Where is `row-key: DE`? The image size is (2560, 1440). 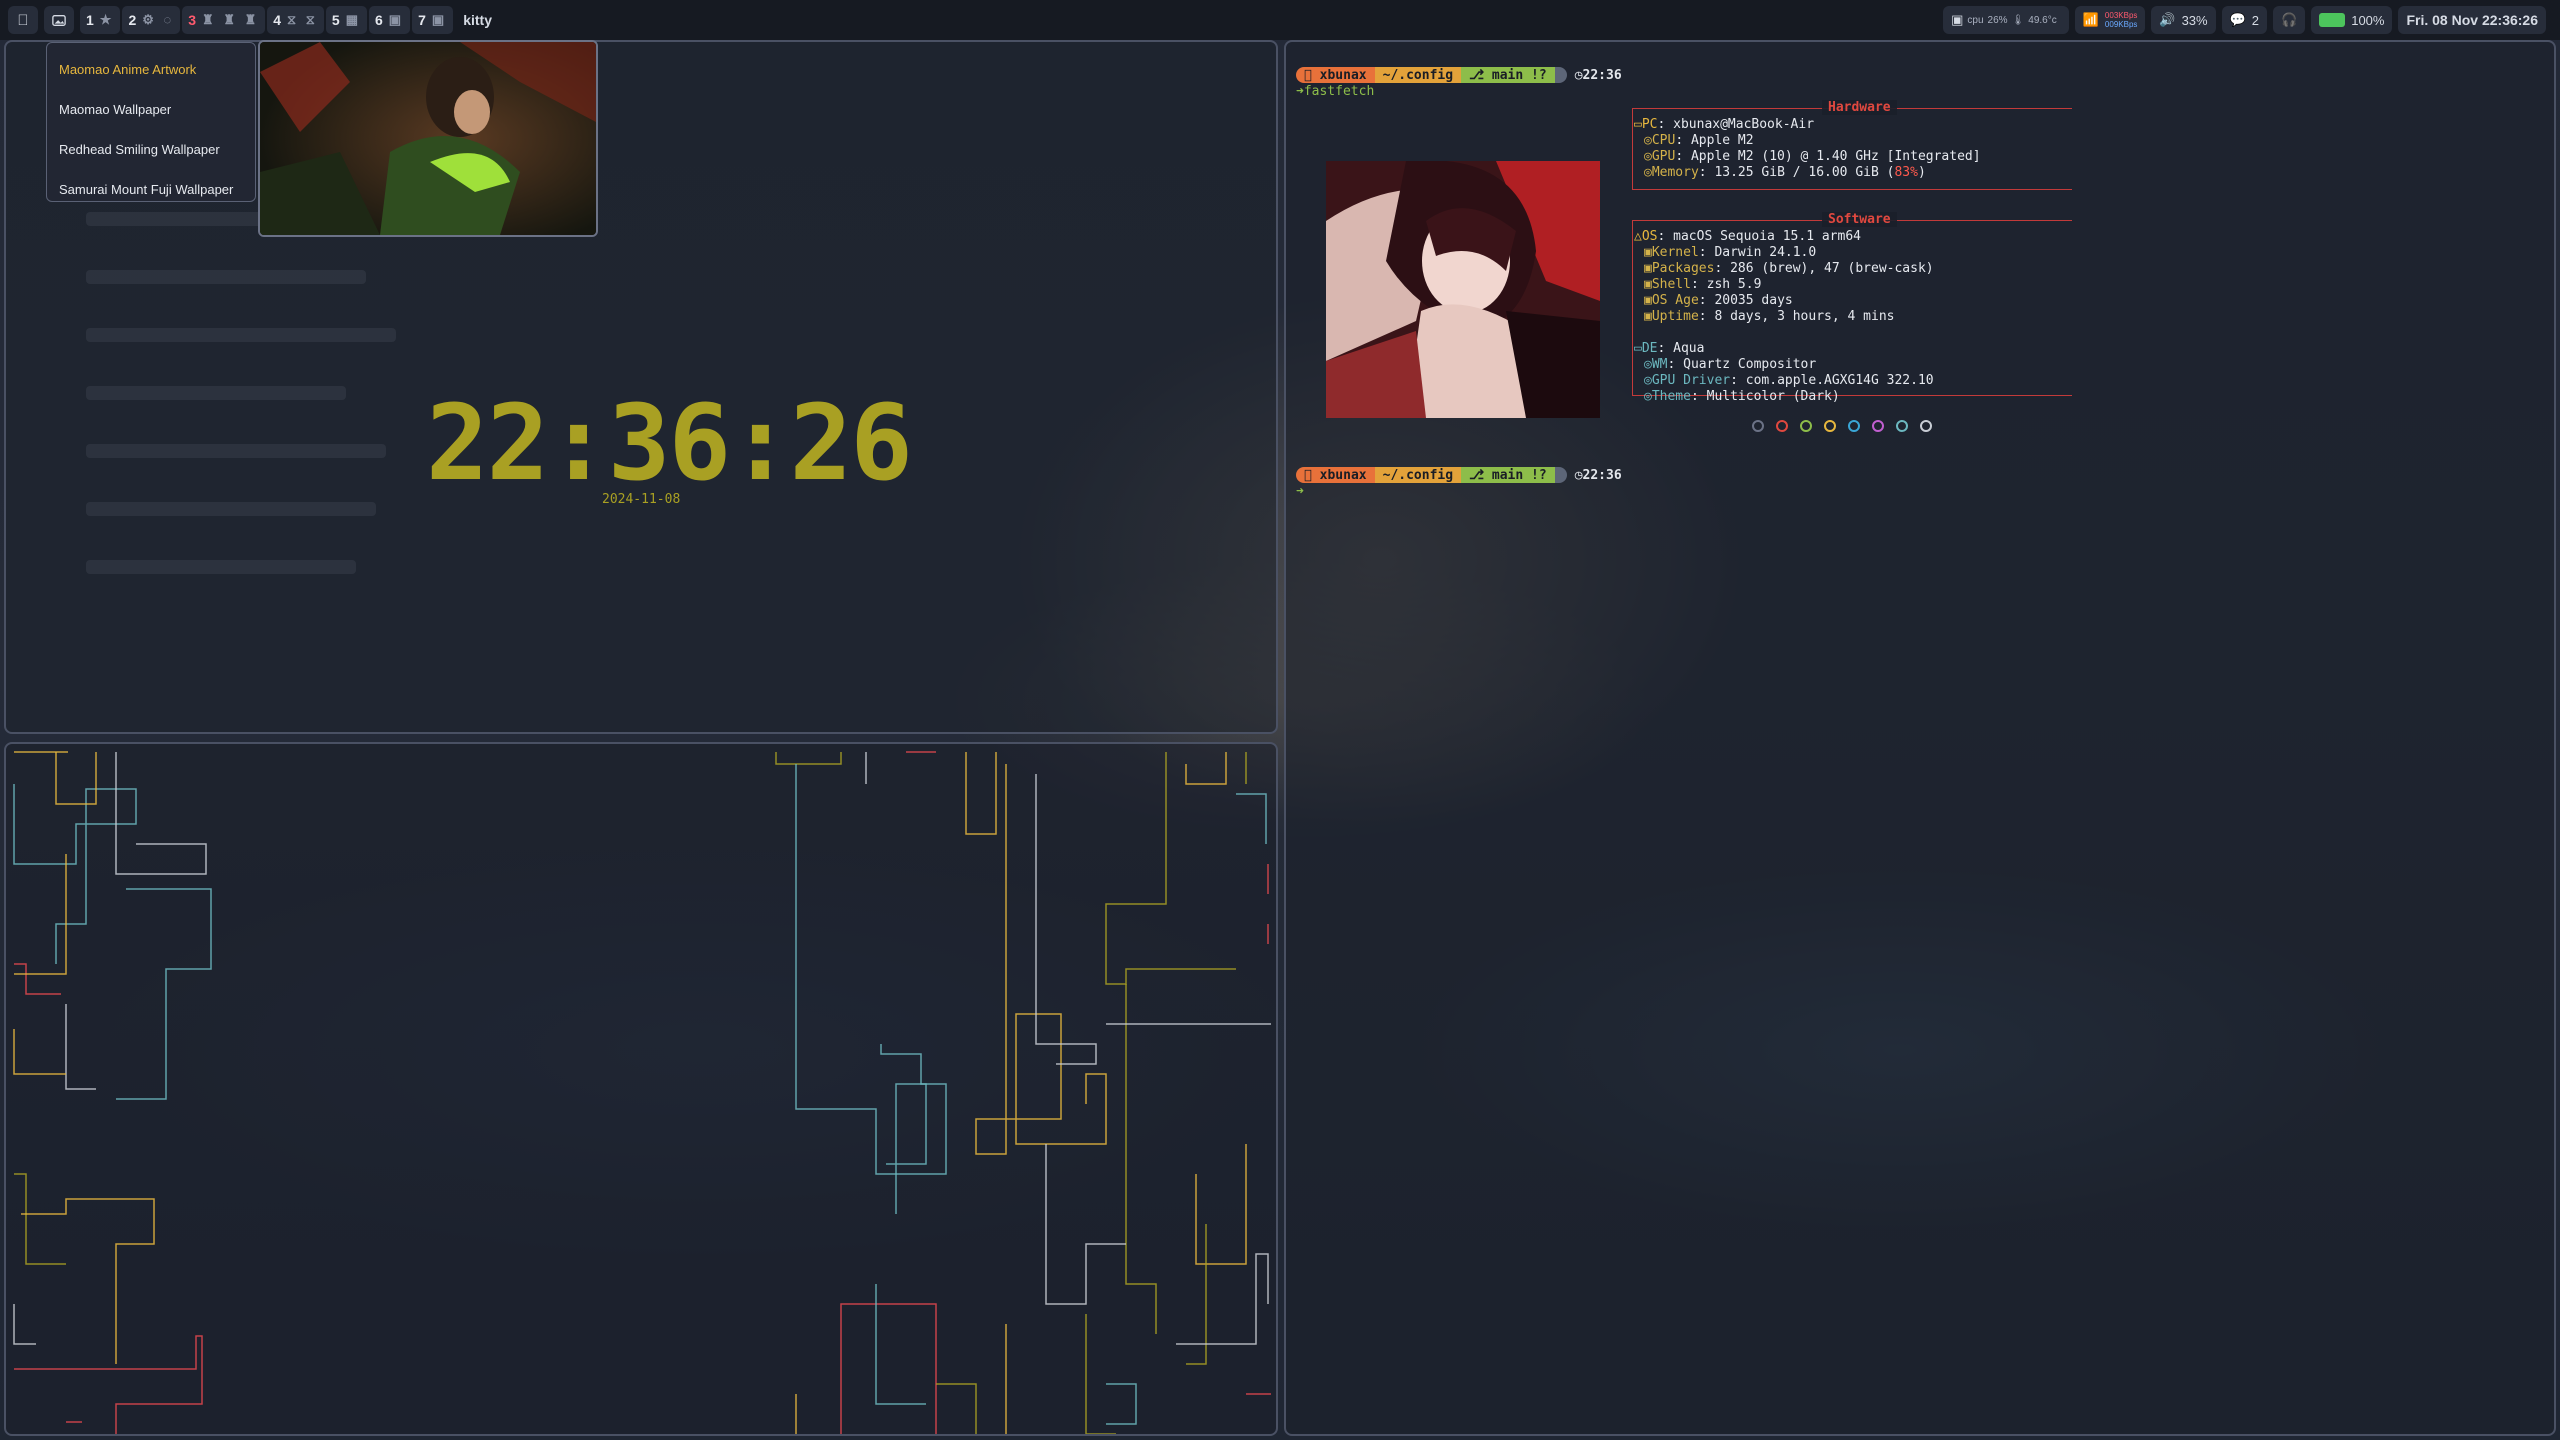
row-key: DE is located at coordinates (1649, 348).